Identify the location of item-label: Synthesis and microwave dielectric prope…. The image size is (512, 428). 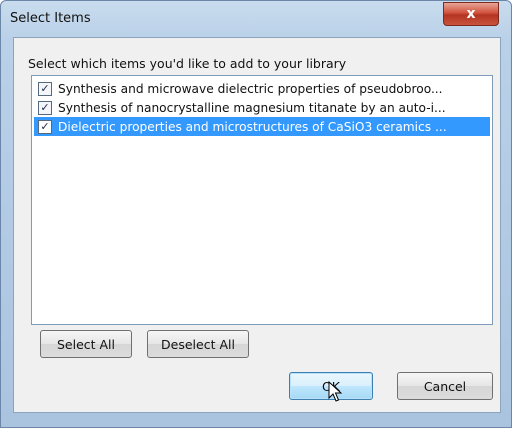
(250, 88).